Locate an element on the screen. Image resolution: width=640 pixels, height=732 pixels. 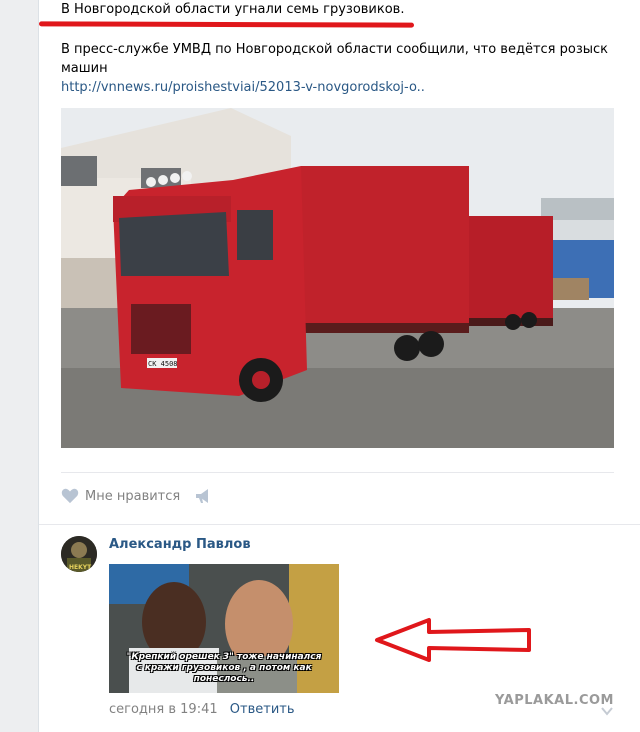
comments-separator is located at coordinates (339, 524).